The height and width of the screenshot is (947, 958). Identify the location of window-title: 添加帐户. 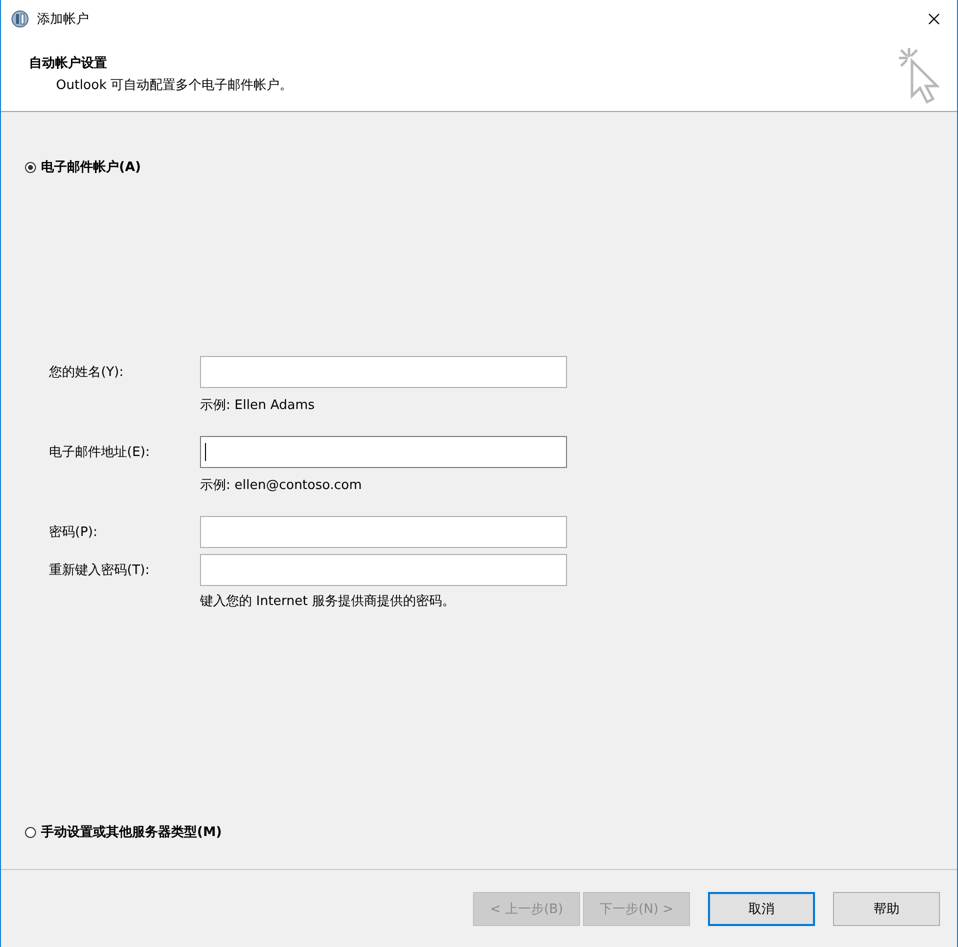
(63, 19).